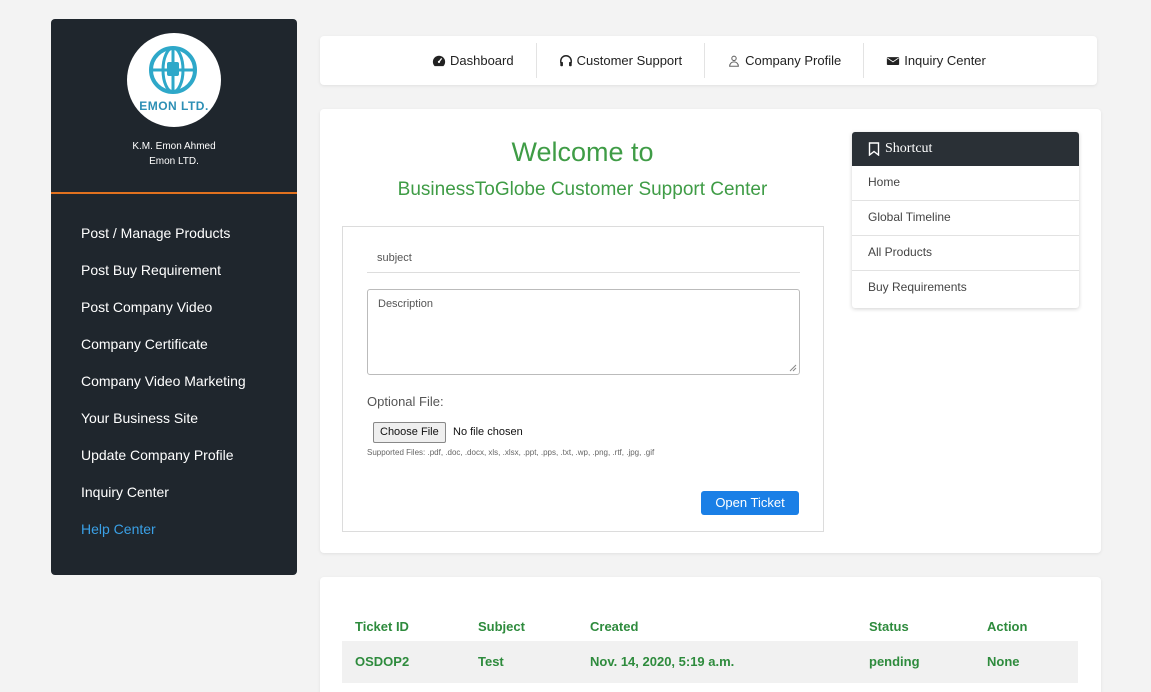 The height and width of the screenshot is (692, 1151). I want to click on sidebar-item-post-manage-products: Post / Manage Products, so click(163, 243).